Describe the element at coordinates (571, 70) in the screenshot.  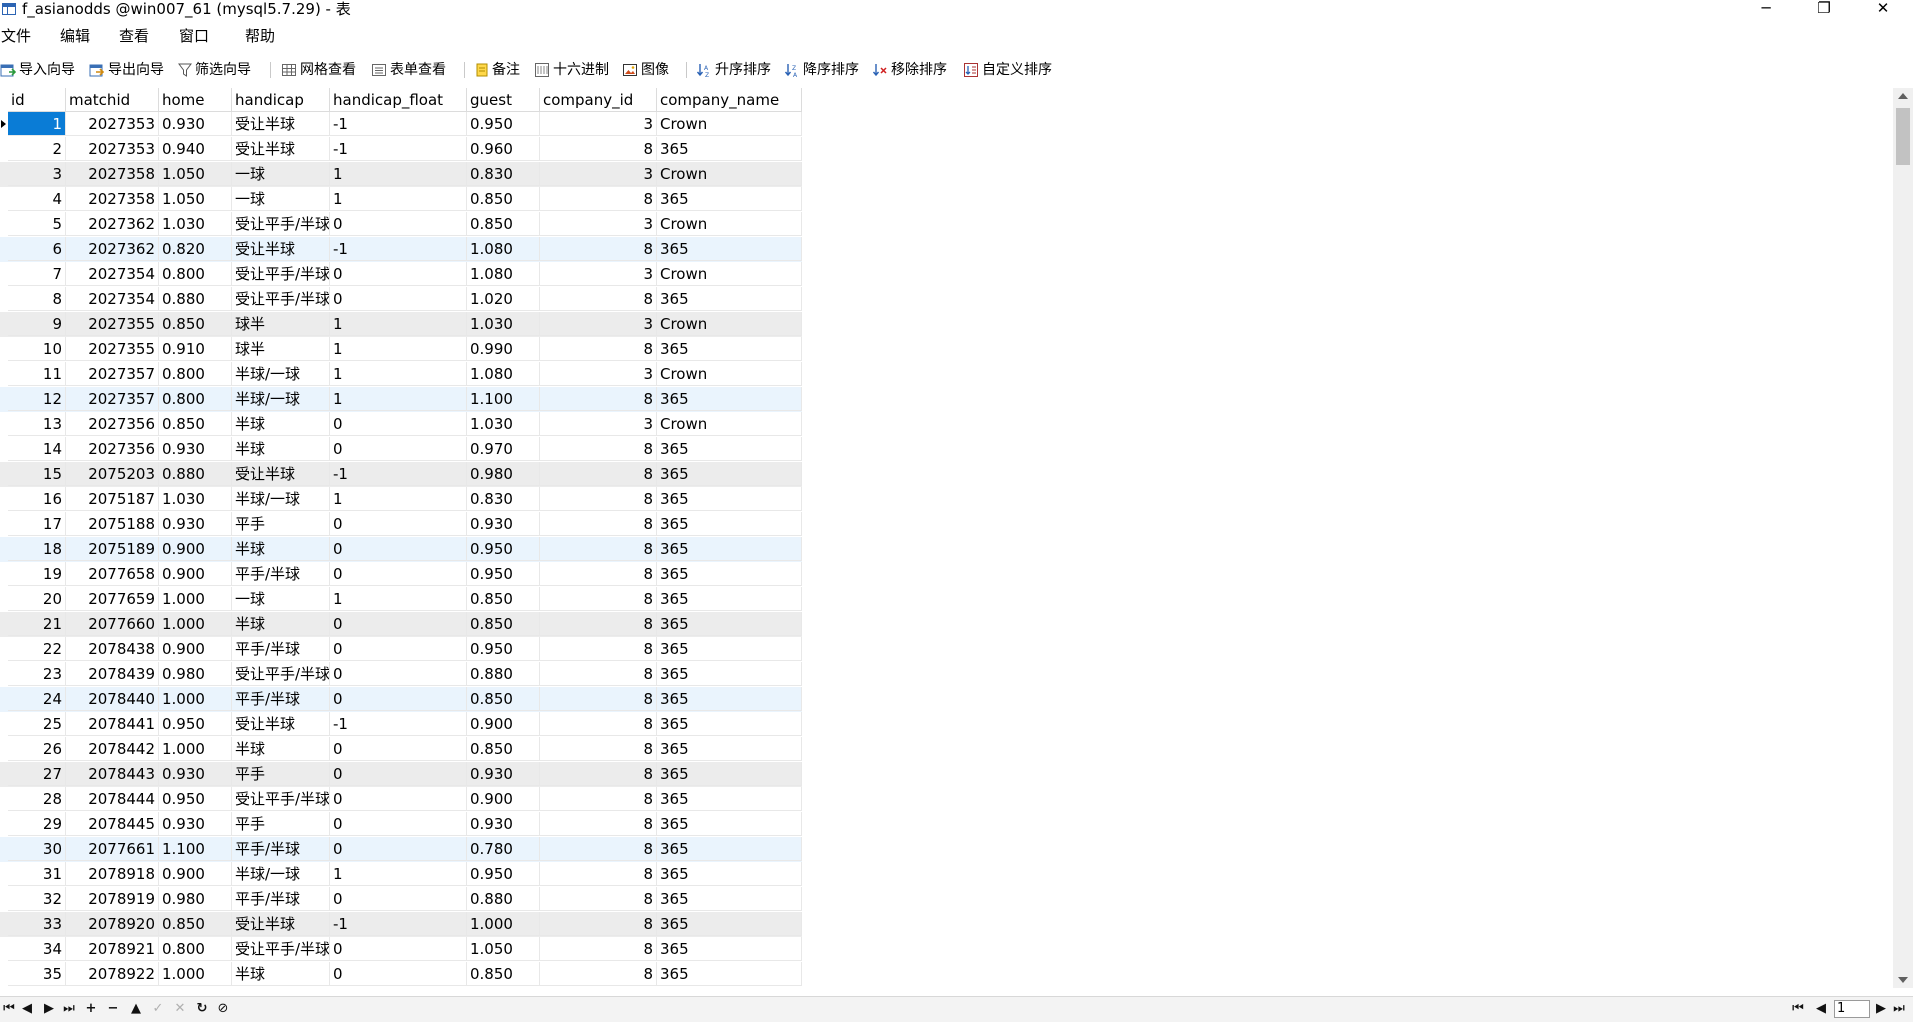
I see `hex-button: 十六进制` at that location.